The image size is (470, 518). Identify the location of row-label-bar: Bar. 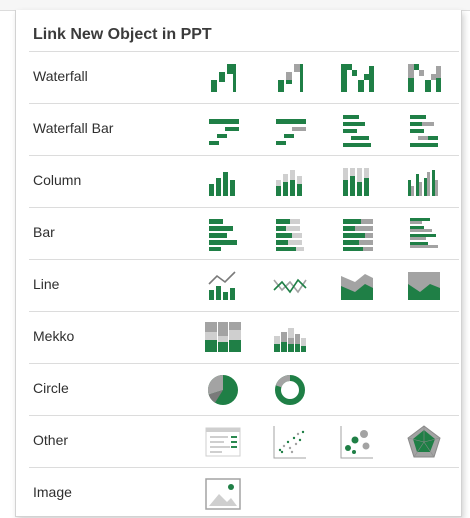
(44, 232).